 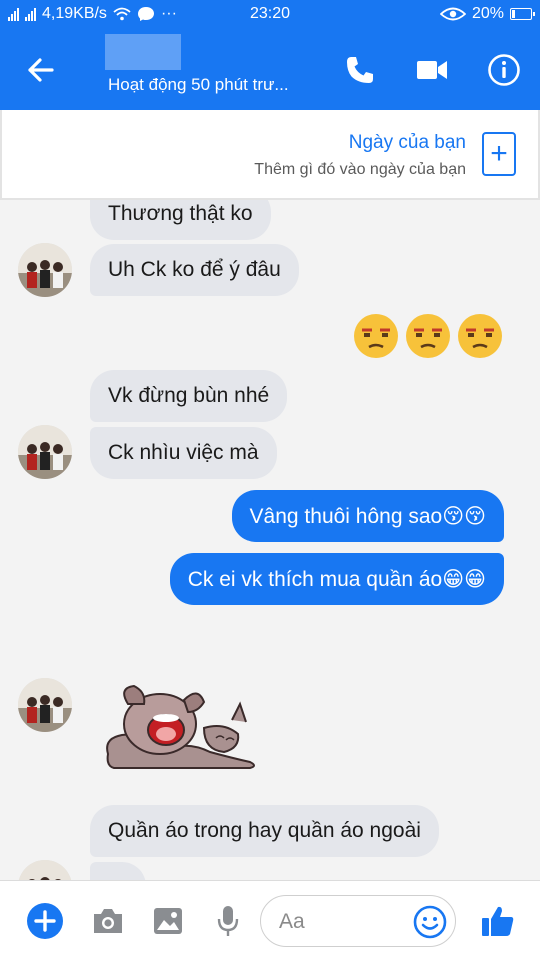 I want to click on message-bubble: Uh Ck ko để ý đâu, so click(x=194, y=270).